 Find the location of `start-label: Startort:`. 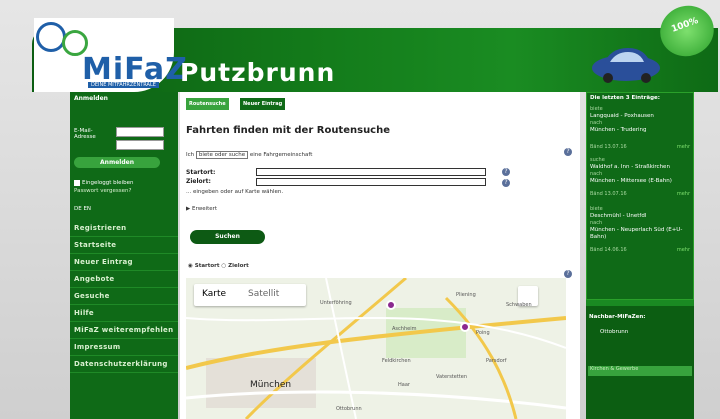

start-label: Startort: is located at coordinates (201, 172).